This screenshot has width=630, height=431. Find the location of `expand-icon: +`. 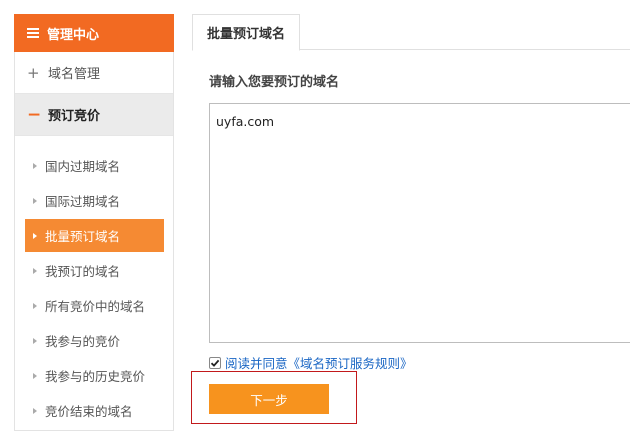

expand-icon: + is located at coordinates (33, 72).